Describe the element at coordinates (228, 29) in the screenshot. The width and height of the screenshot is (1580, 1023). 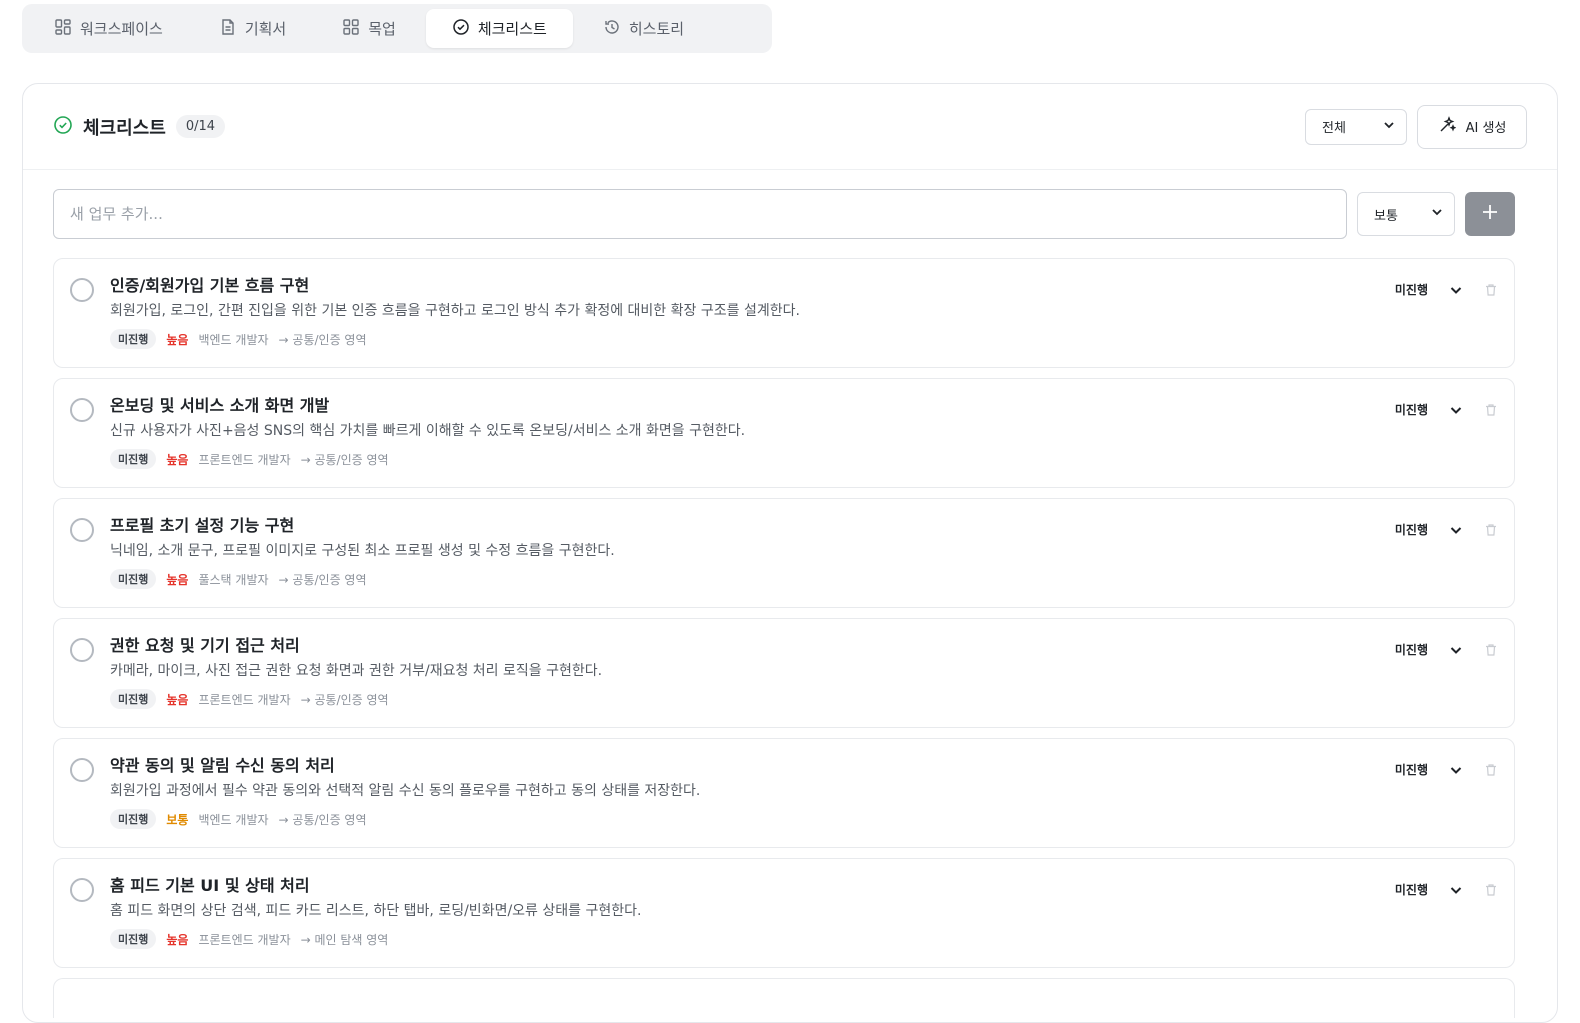
I see `document-icon` at that location.